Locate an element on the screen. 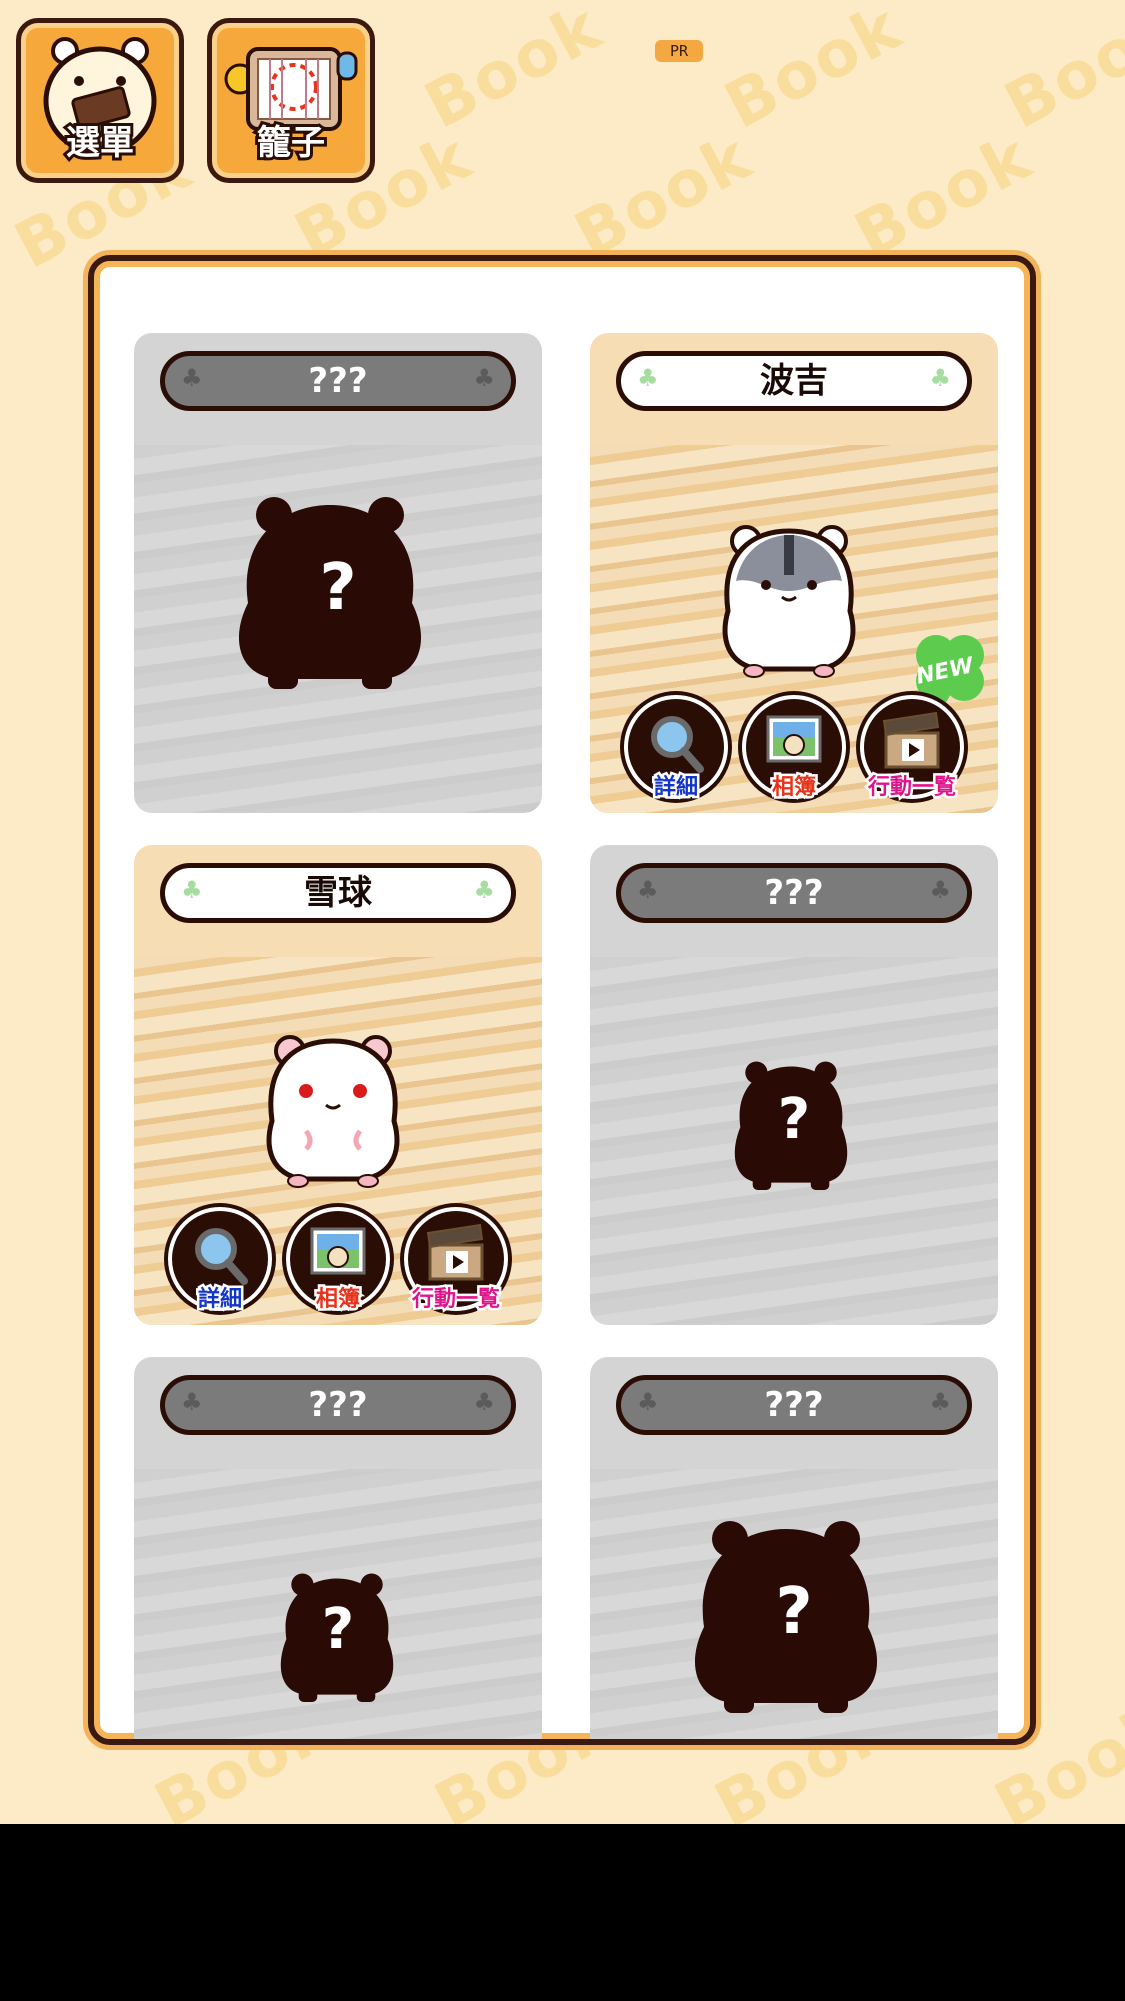 Image resolution: width=1125 pixels, height=2001 pixels. card-name: 雪球 is located at coordinates (338, 893).